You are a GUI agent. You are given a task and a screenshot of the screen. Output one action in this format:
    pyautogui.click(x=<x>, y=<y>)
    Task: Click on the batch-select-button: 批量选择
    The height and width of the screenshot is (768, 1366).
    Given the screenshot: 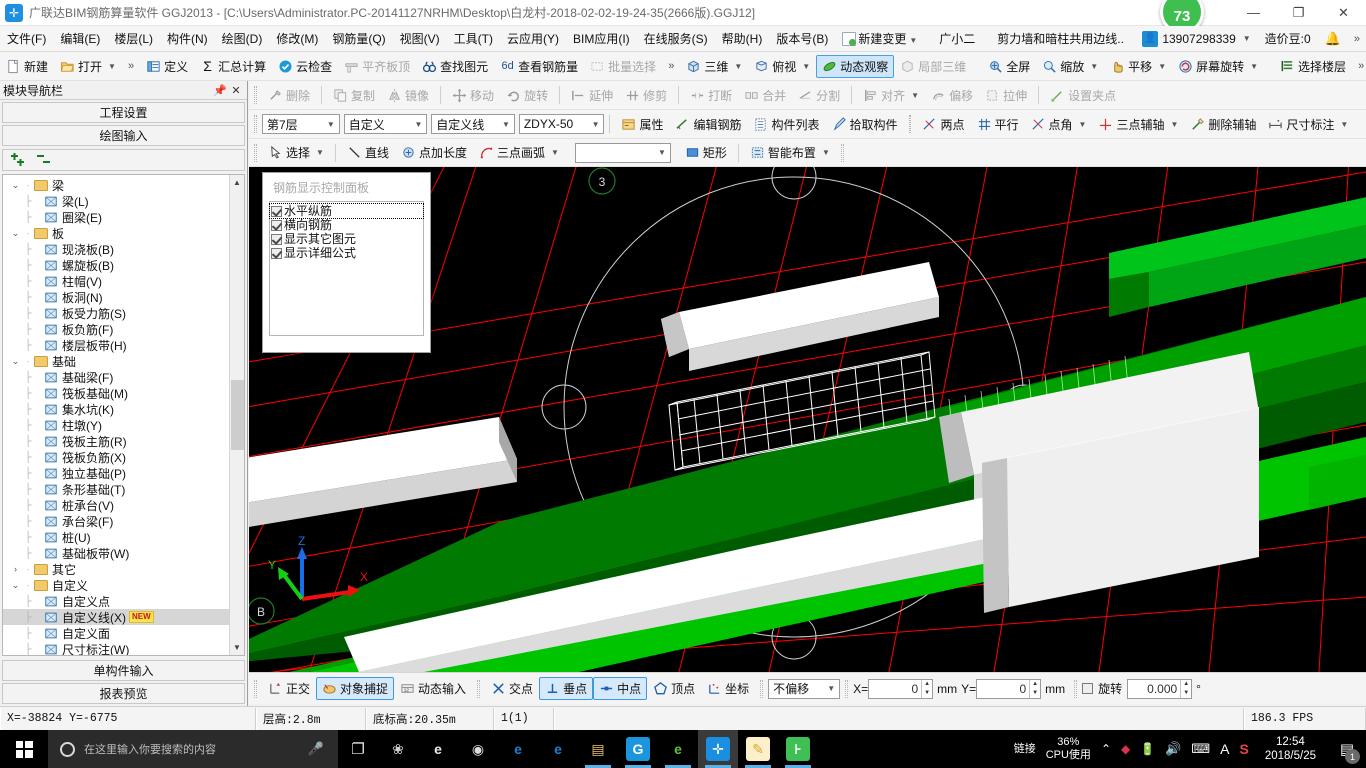 What is the action you would take?
    pyautogui.click(x=623, y=66)
    